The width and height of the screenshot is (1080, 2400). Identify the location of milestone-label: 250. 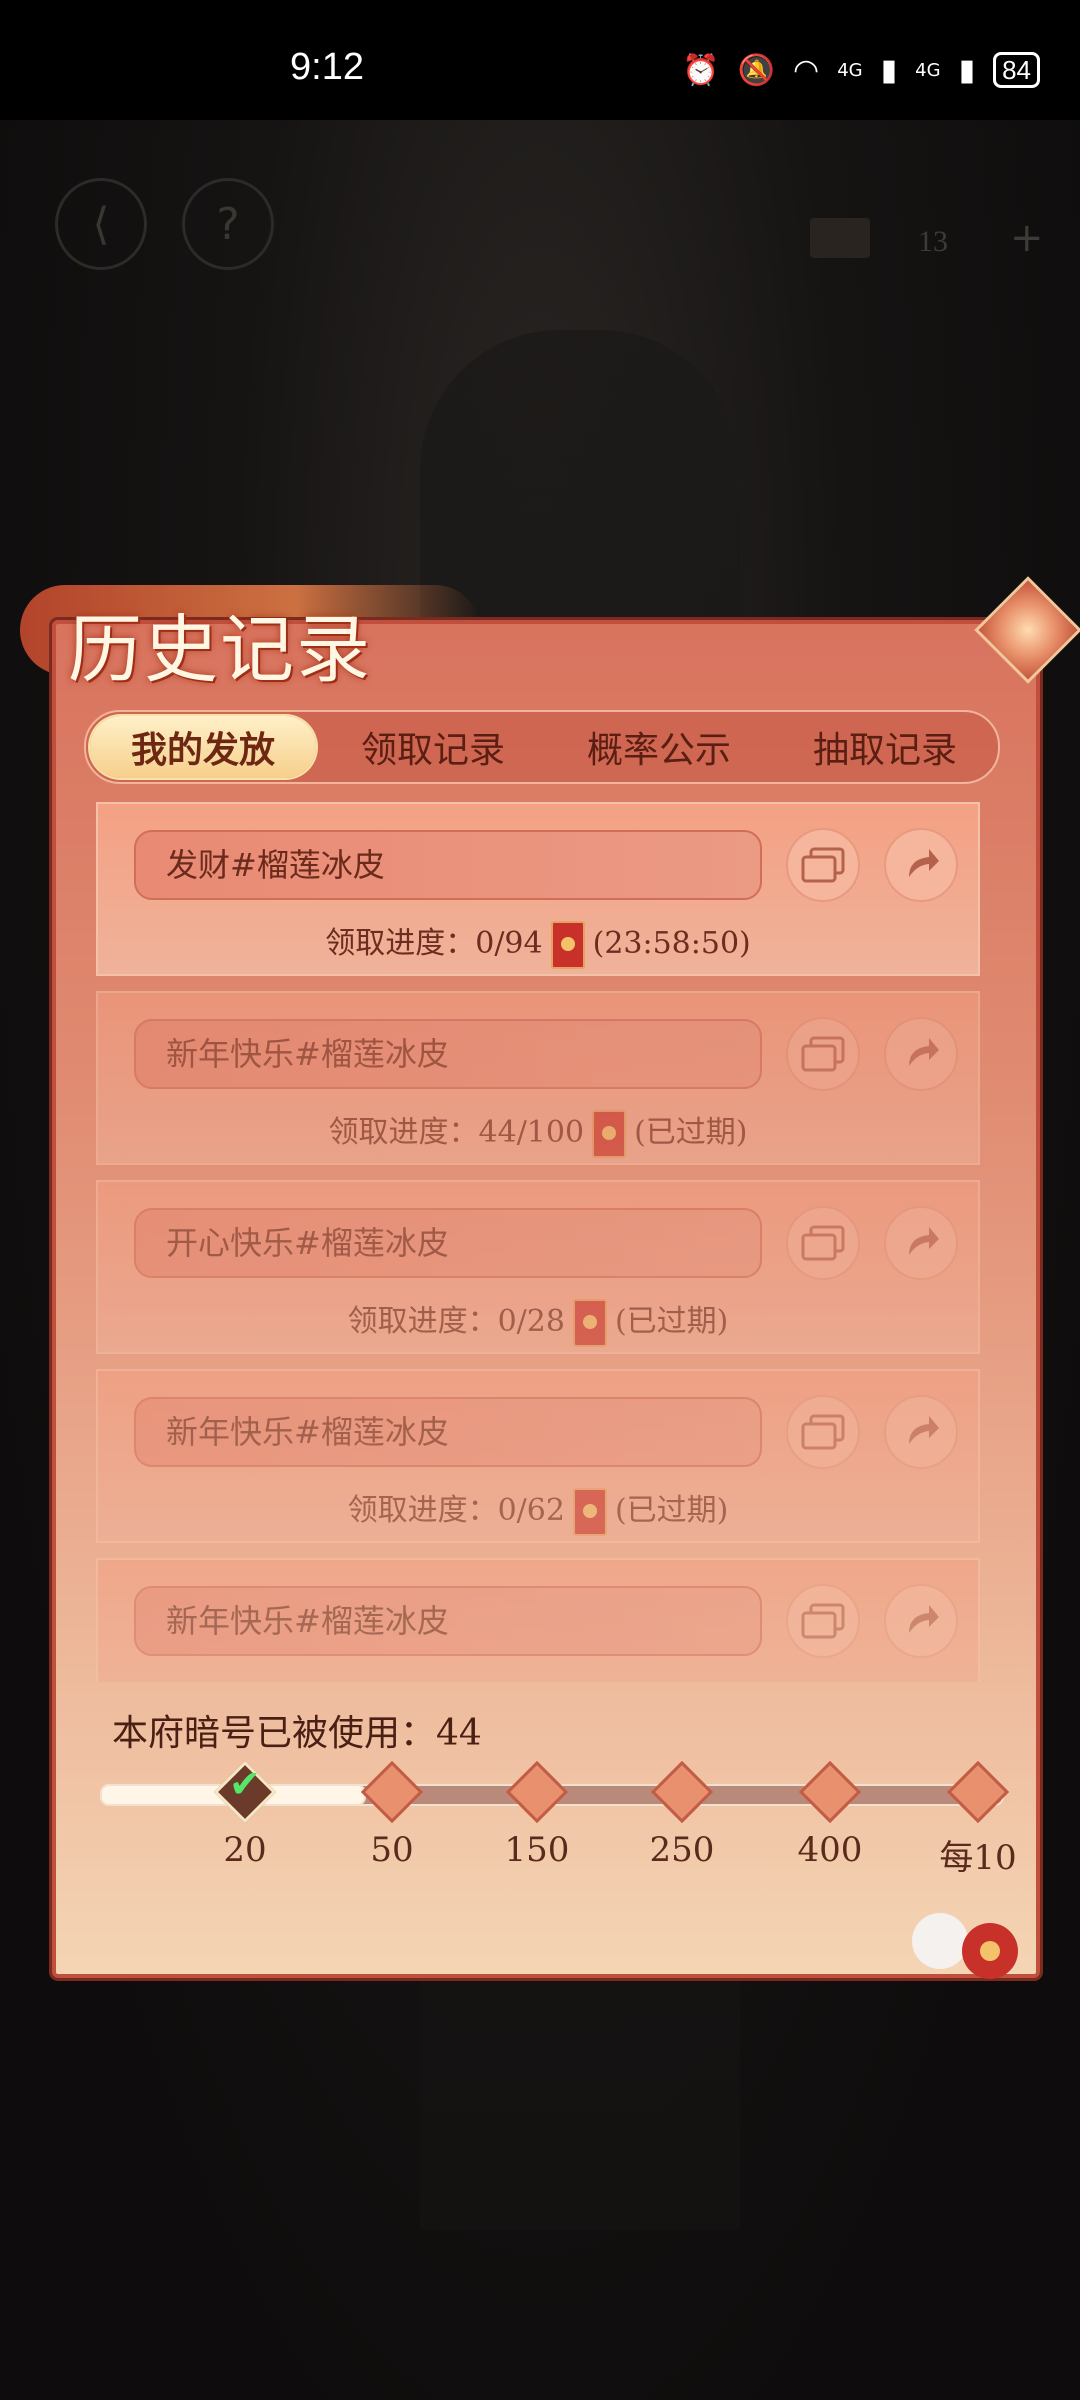
(682, 1850).